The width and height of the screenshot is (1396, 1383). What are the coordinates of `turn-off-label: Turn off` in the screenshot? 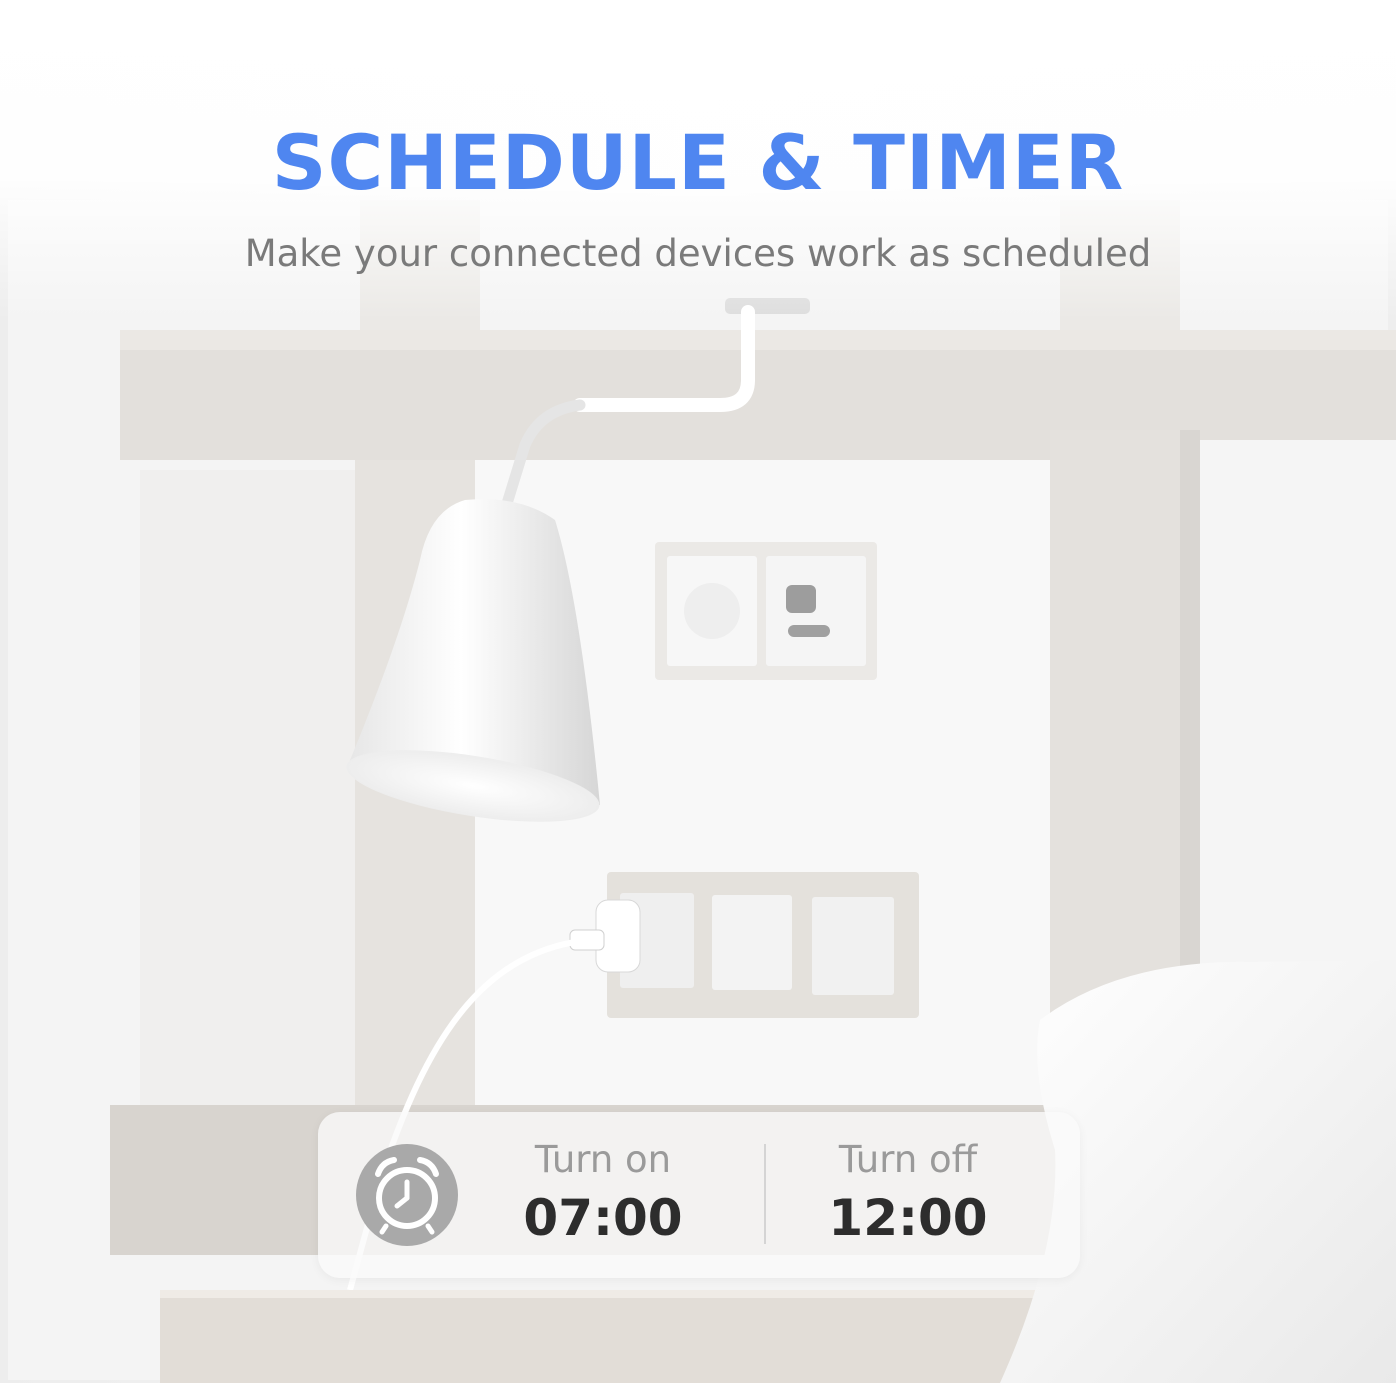 It's located at (908, 1159).